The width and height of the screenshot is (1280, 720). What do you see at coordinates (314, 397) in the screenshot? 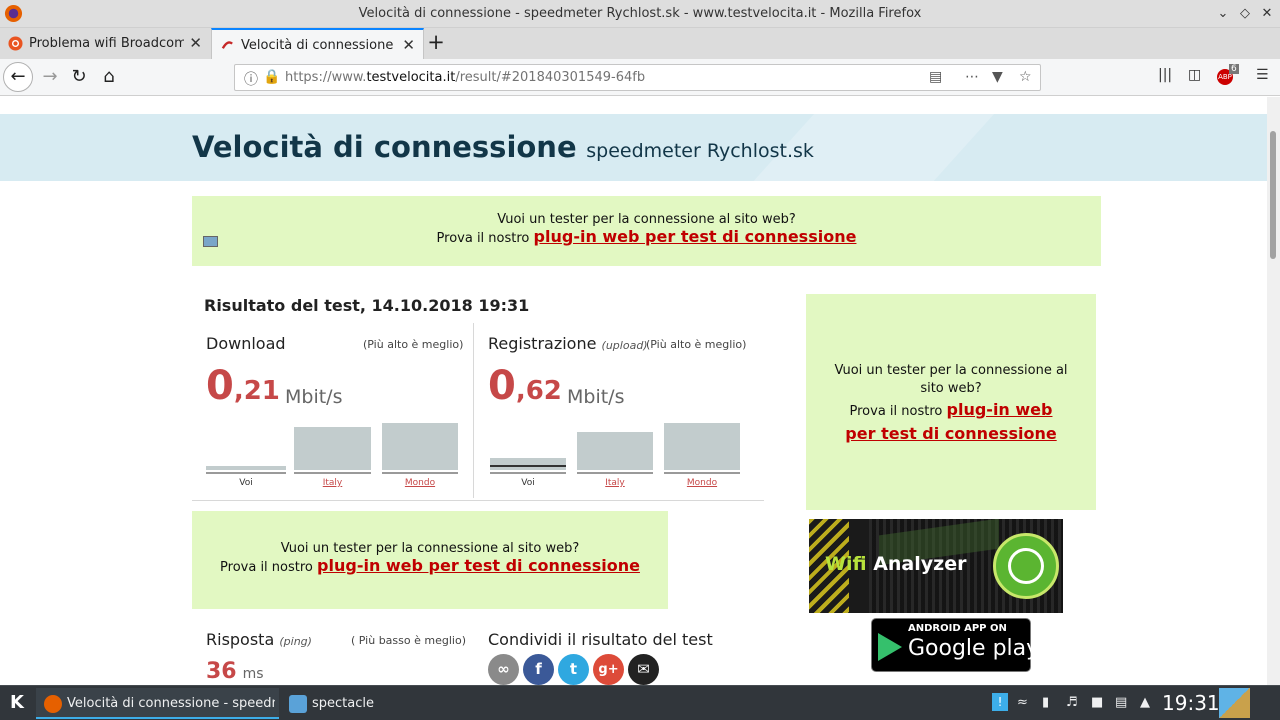
I see `download-unit: Mbit/s` at bounding box center [314, 397].